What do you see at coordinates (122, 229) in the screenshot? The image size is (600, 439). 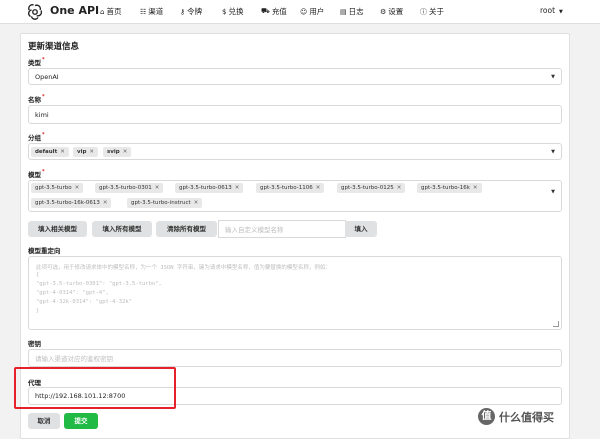 I see `fill-all-models-button: 填入所有模型` at bounding box center [122, 229].